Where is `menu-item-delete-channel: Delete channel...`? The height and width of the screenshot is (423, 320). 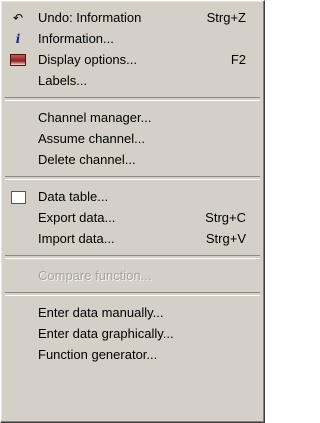 menu-item-delete-channel: Delete channel... is located at coordinates (132, 159).